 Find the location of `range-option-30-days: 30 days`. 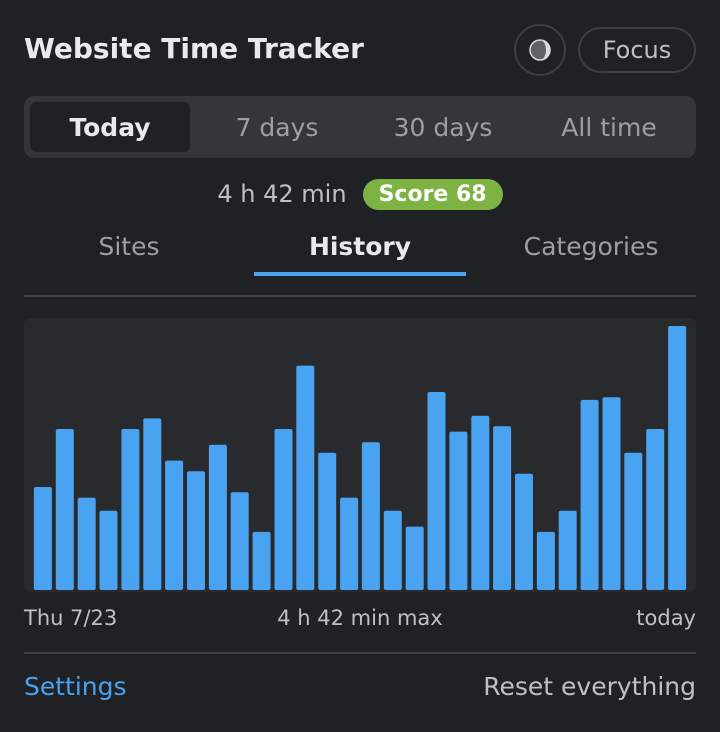

range-option-30-days: 30 days is located at coordinates (443, 127).